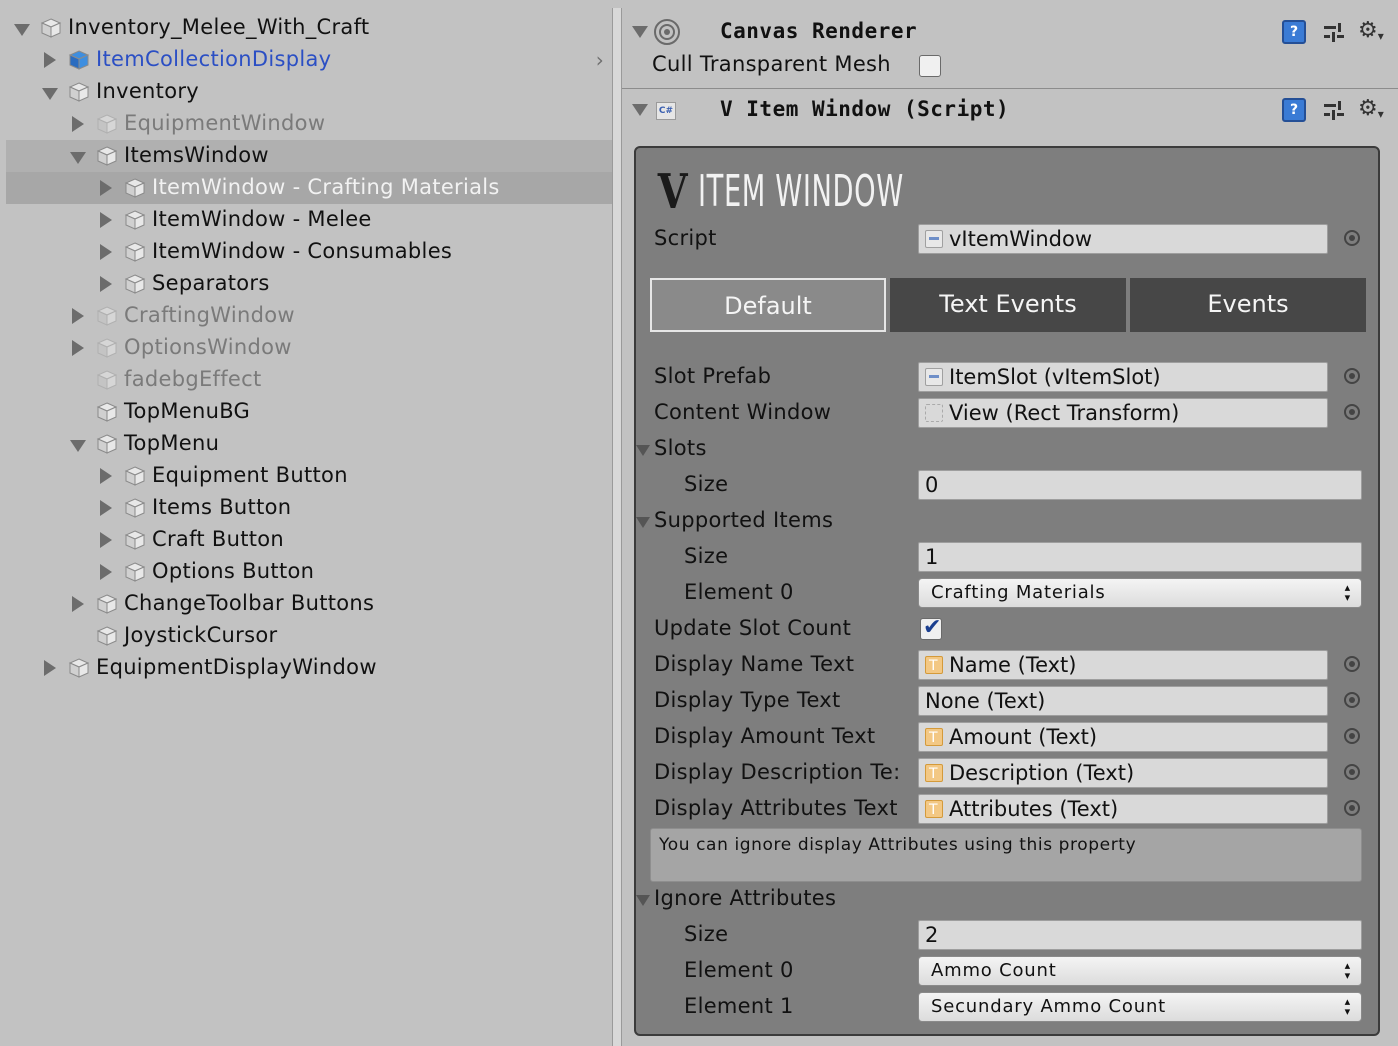  What do you see at coordinates (309, 508) in the screenshot?
I see `hierarchy-item: Items Button` at bounding box center [309, 508].